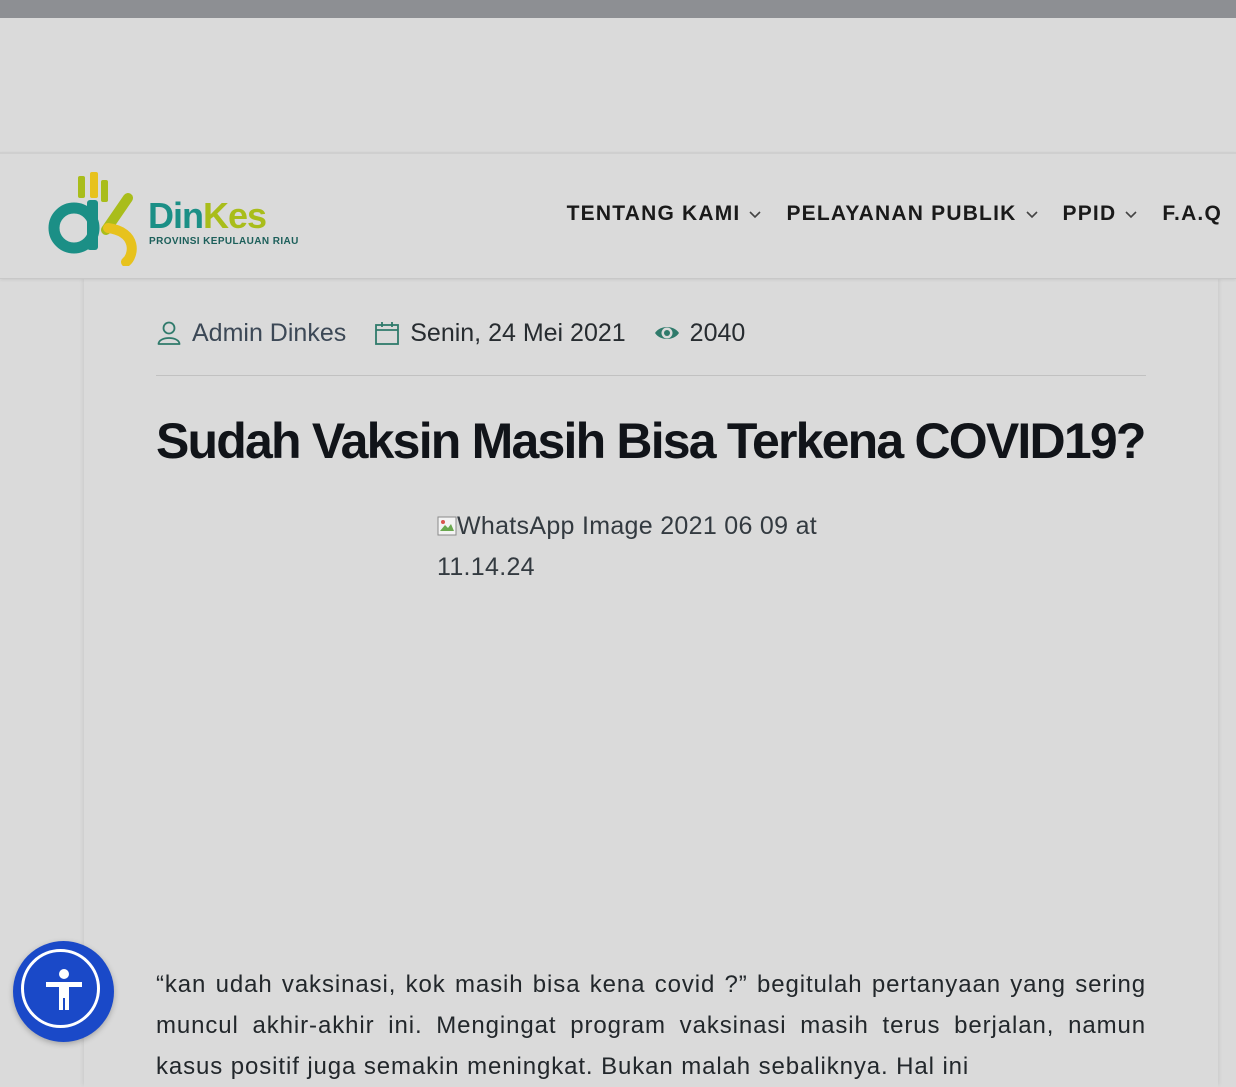 The image size is (1236, 1087). Describe the element at coordinates (1089, 213) in the screenshot. I see `nav-item-label: PPID` at that location.